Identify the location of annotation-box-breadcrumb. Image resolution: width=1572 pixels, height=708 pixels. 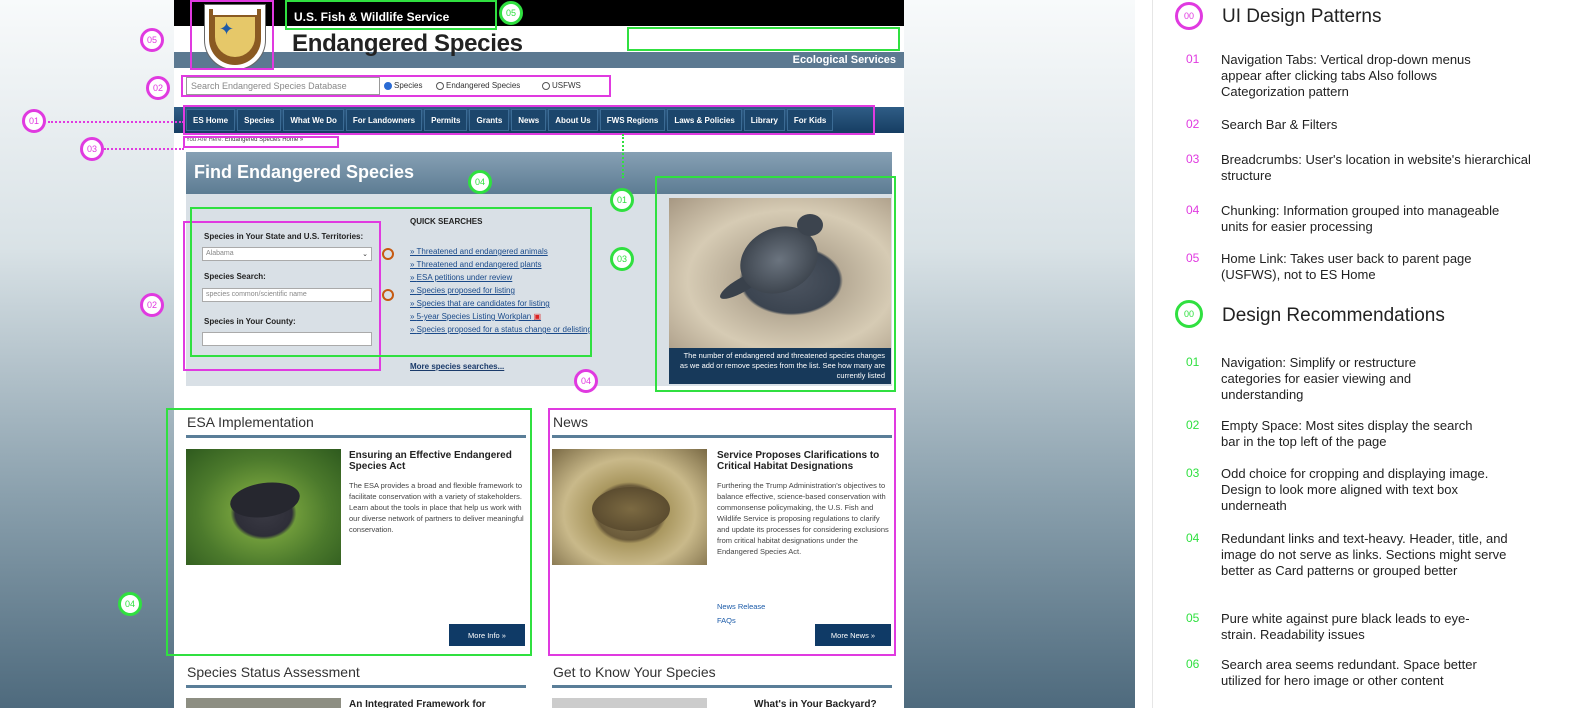
(261, 142).